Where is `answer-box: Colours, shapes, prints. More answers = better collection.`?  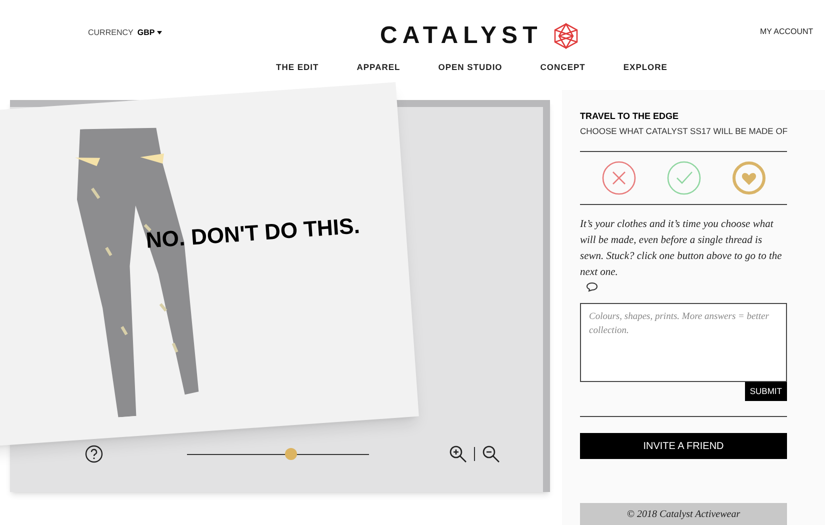
answer-box: Colours, shapes, prints. More answers = better collection. is located at coordinates (683, 342).